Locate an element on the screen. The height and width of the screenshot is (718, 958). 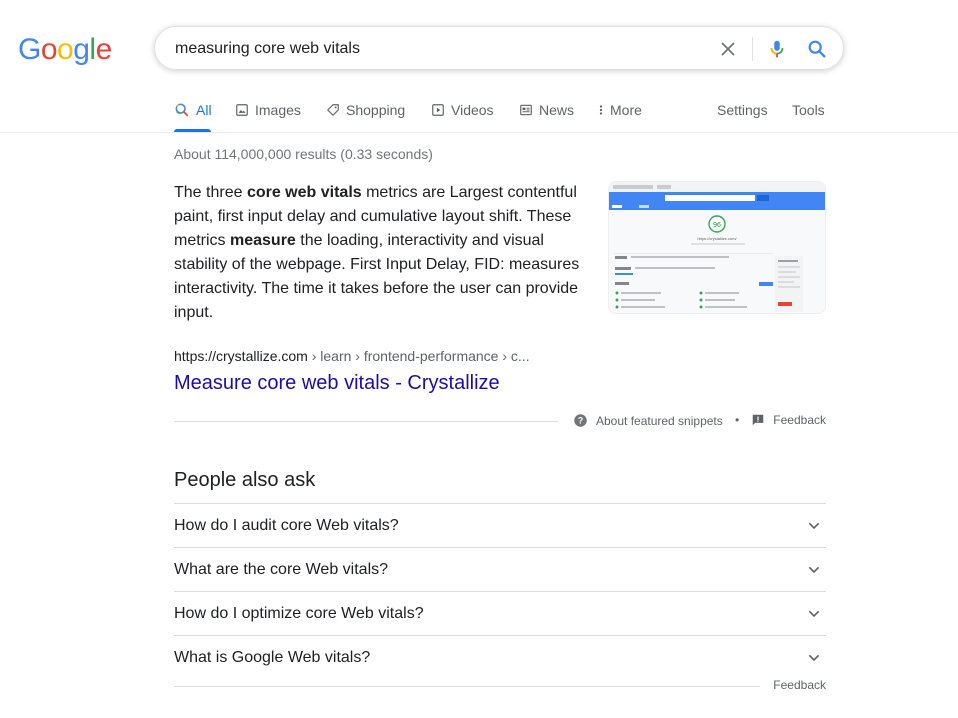
tab-label: Videos is located at coordinates (472, 110).